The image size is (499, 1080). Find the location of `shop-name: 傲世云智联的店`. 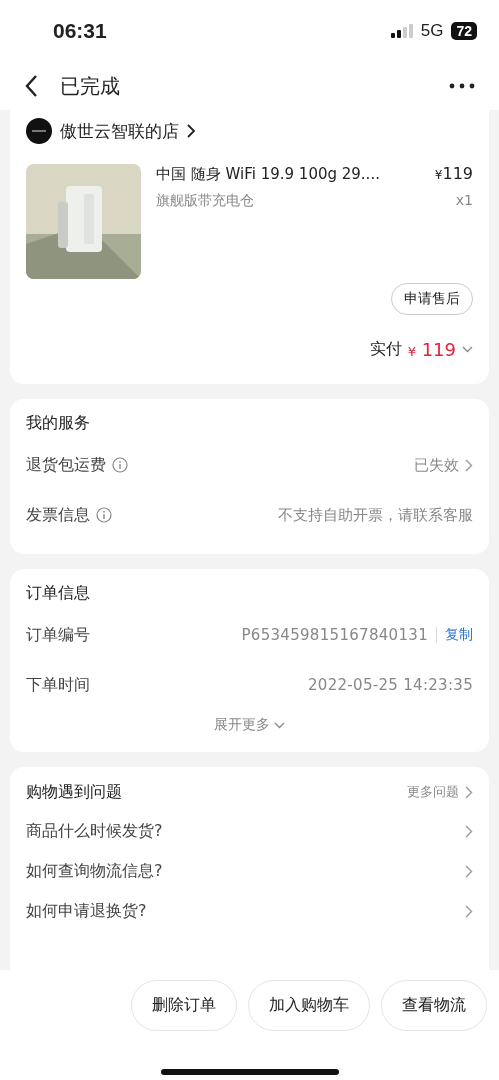

shop-name: 傲世云智联的店 is located at coordinates (119, 131).